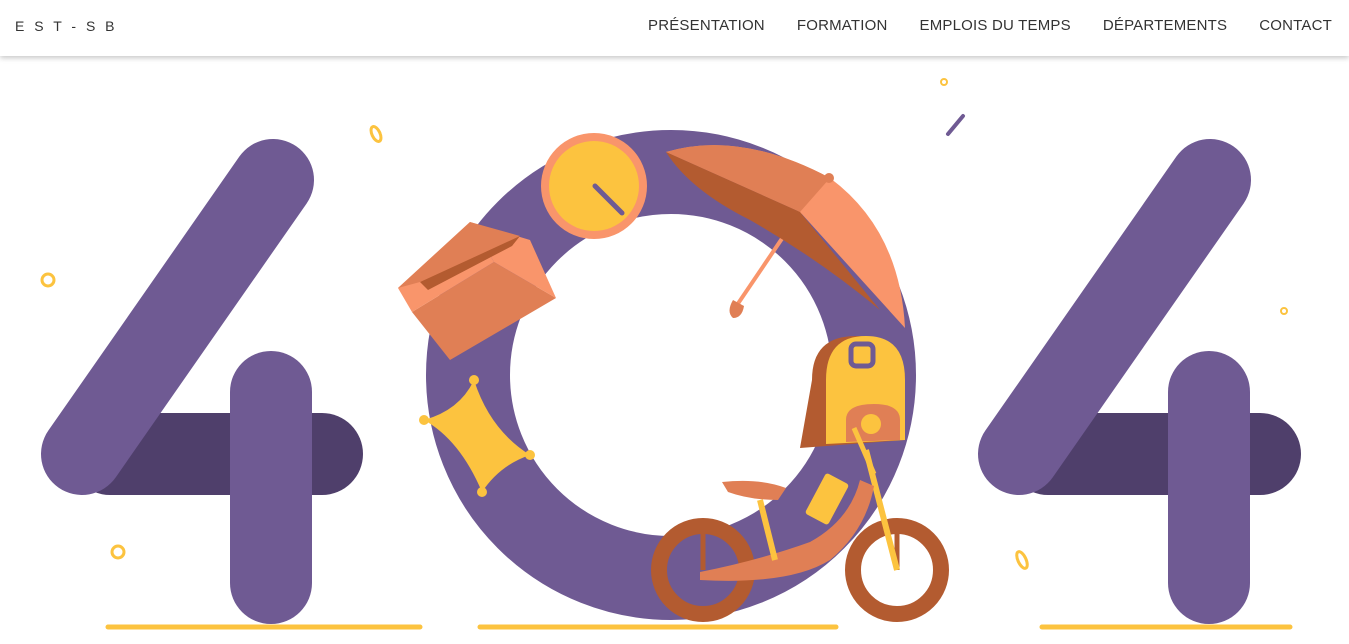 The width and height of the screenshot is (1349, 644). I want to click on umbrella-icon, so click(785, 236).